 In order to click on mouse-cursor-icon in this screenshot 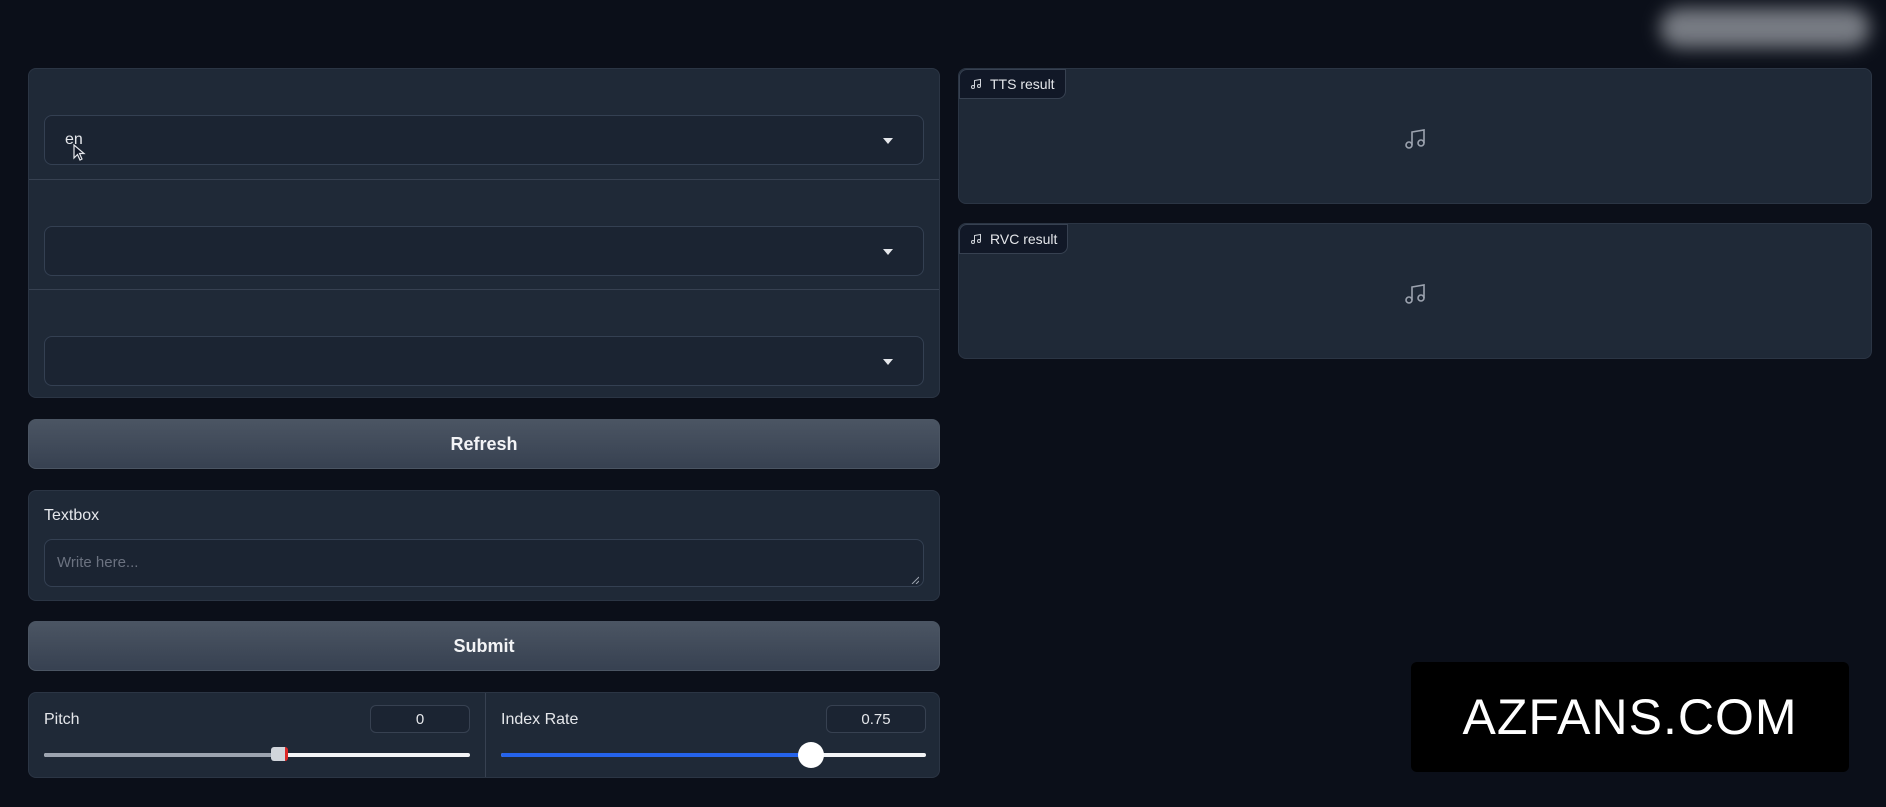, I will do `click(79, 152)`.